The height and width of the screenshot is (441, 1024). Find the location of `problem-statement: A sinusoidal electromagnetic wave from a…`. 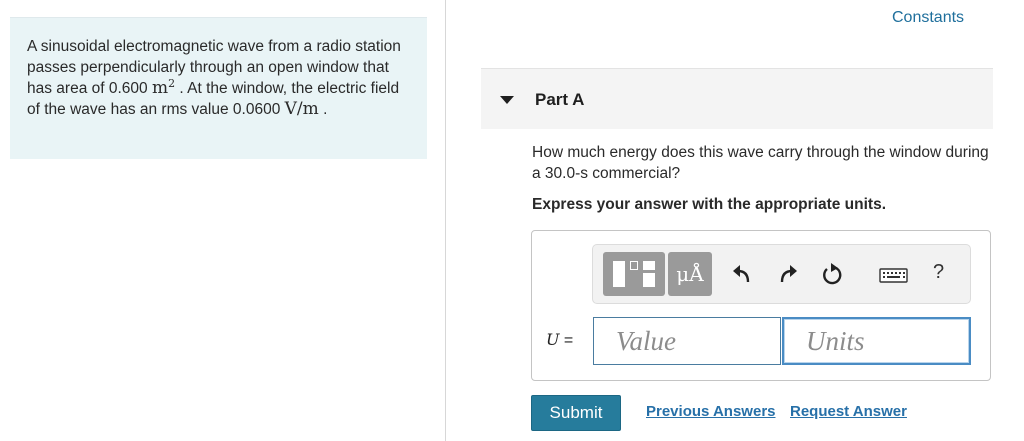

problem-statement: A sinusoidal electromagnetic wave from a… is located at coordinates (218, 88).